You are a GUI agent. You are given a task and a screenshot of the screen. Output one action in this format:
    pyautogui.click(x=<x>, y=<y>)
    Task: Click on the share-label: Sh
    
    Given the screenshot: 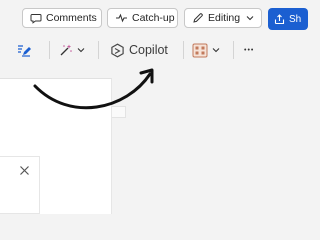 What is the action you would take?
    pyautogui.click(x=295, y=19)
    